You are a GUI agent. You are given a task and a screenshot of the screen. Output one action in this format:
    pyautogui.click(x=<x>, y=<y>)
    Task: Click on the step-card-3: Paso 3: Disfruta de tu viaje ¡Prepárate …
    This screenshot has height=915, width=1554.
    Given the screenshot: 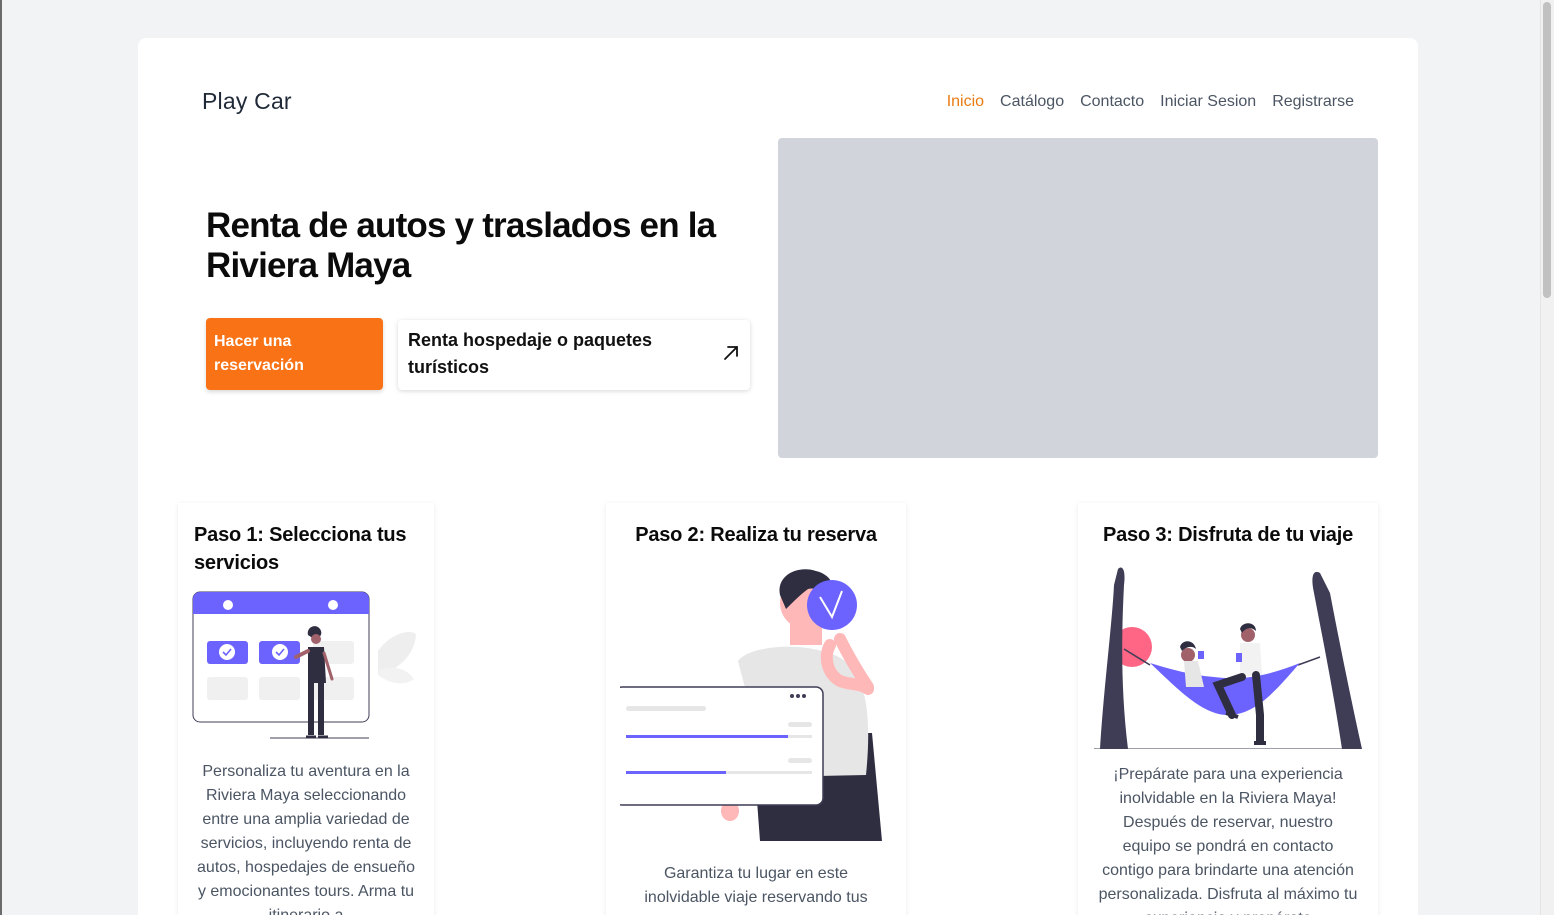 What is the action you would take?
    pyautogui.click(x=1228, y=709)
    